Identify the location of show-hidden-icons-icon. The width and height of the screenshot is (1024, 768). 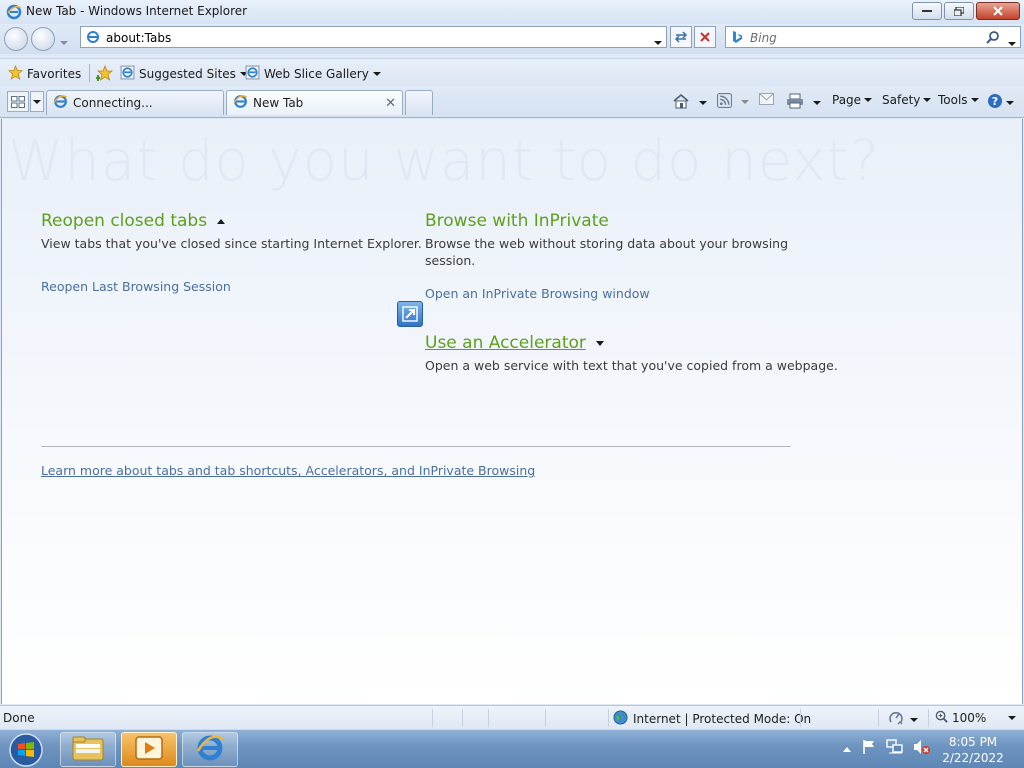
(847, 749).